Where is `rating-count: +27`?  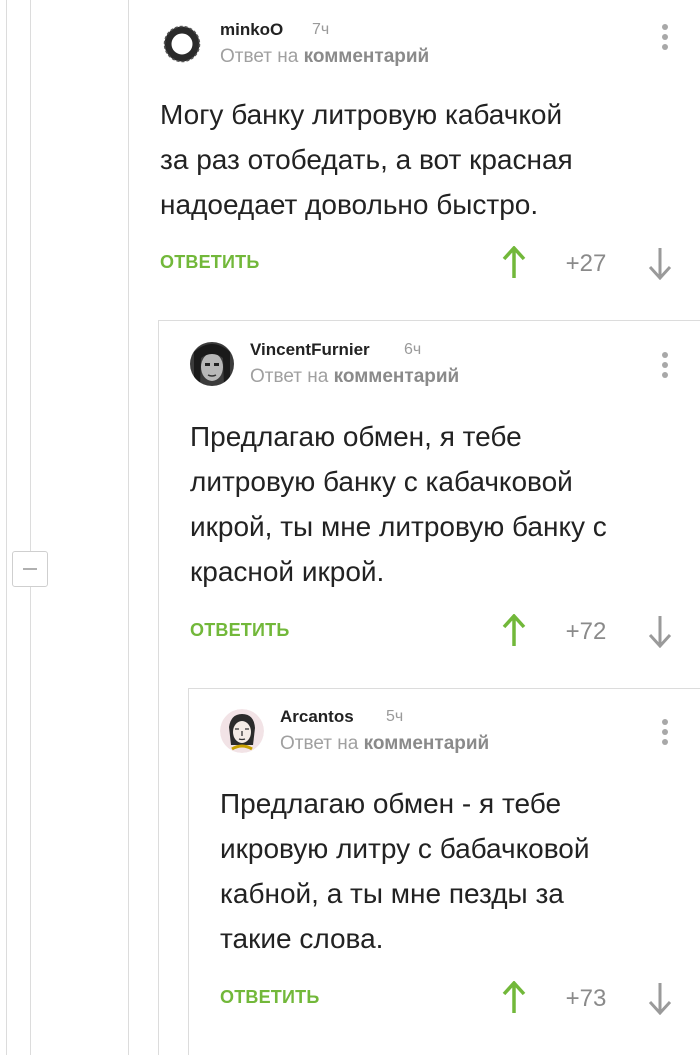
rating-count: +27 is located at coordinates (586, 263).